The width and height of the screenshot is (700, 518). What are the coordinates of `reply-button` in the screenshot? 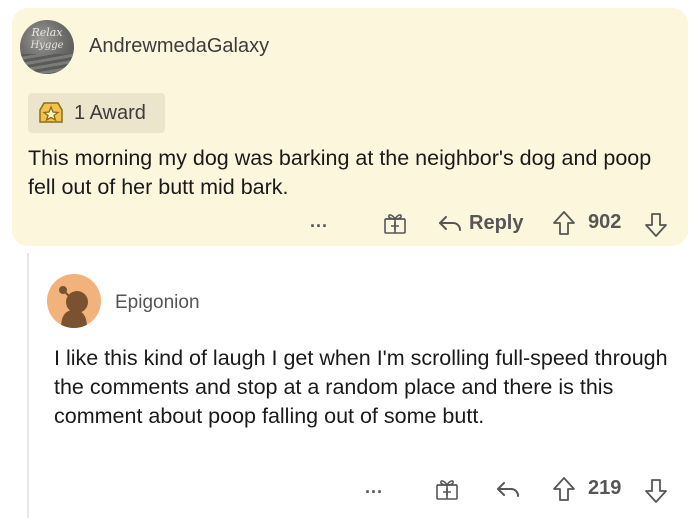 It's located at (508, 489).